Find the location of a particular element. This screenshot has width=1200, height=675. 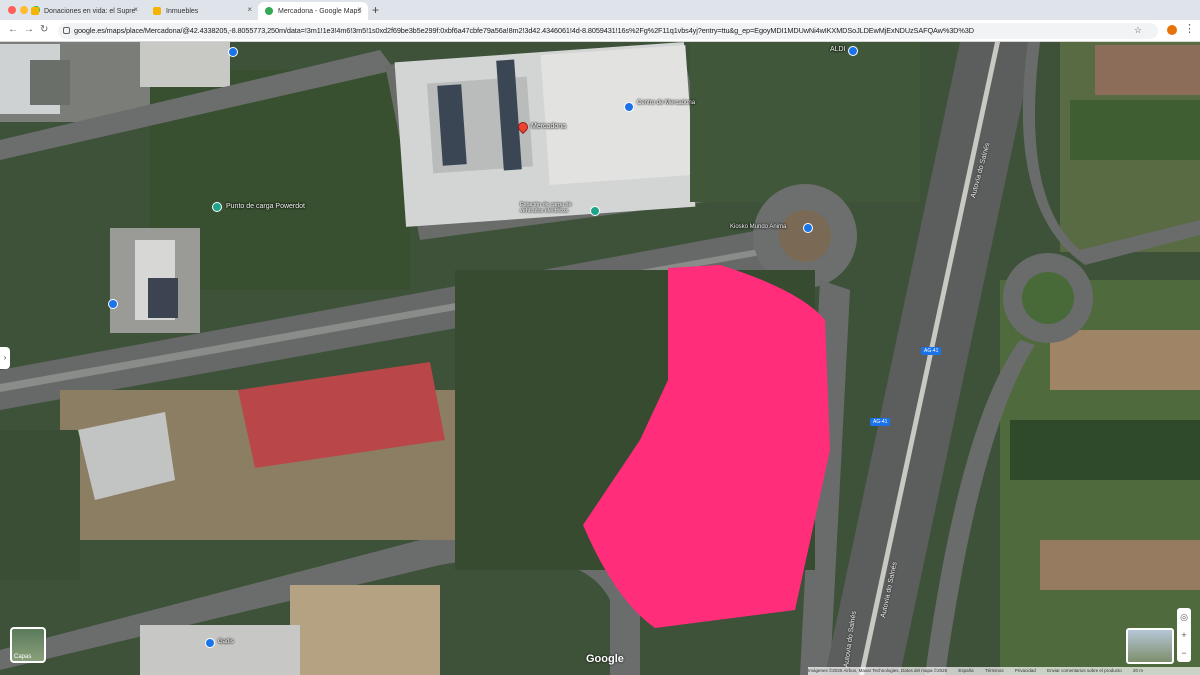

browser-menu-icon: ⋮ is located at coordinates (1189, 28).